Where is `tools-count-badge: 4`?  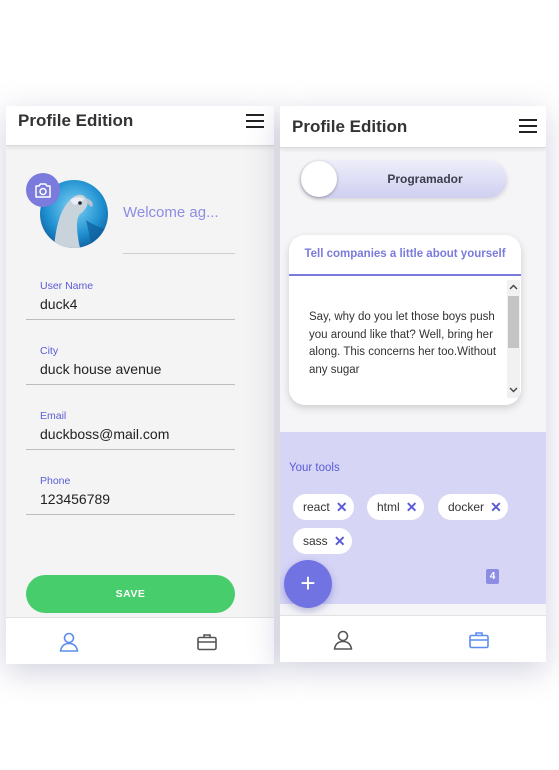
tools-count-badge: 4 is located at coordinates (492, 576).